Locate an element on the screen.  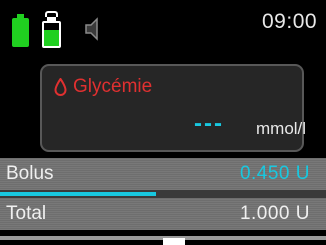
glycemia-value: --- is located at coordinates (209, 123).